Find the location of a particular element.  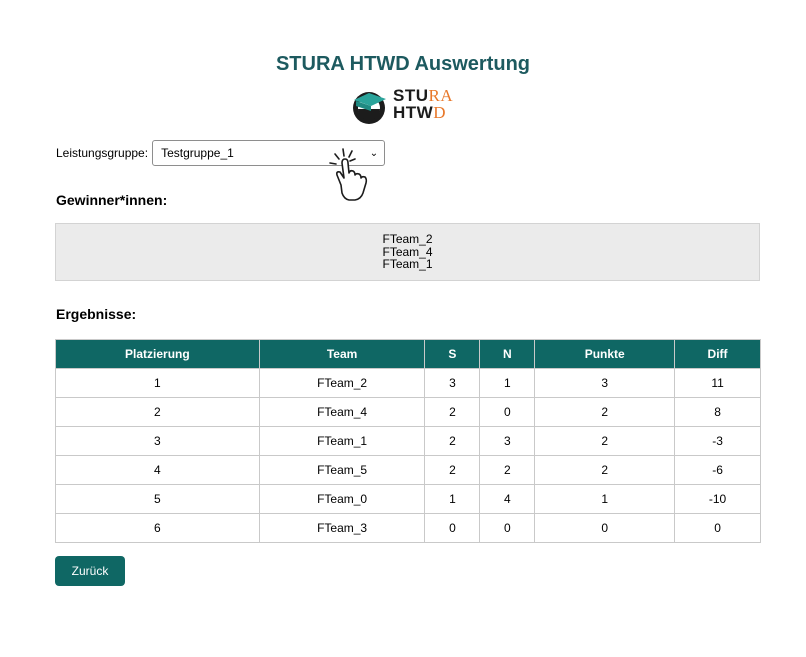

column-header-team: Team is located at coordinates (342, 354).